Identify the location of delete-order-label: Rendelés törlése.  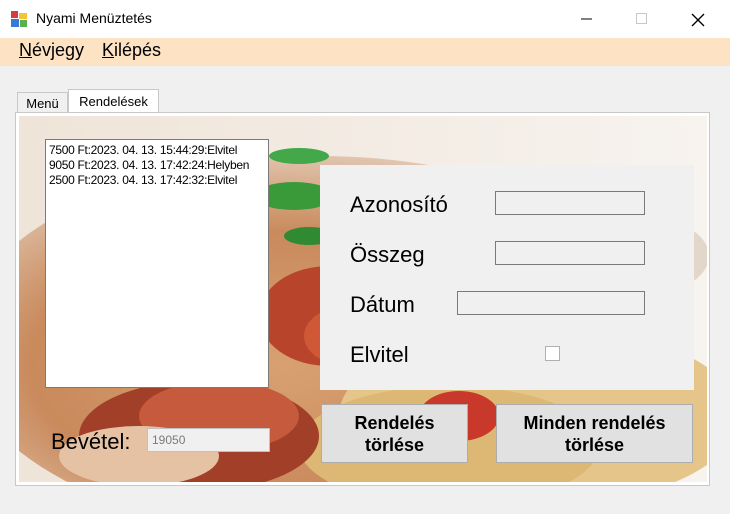
(394, 433).